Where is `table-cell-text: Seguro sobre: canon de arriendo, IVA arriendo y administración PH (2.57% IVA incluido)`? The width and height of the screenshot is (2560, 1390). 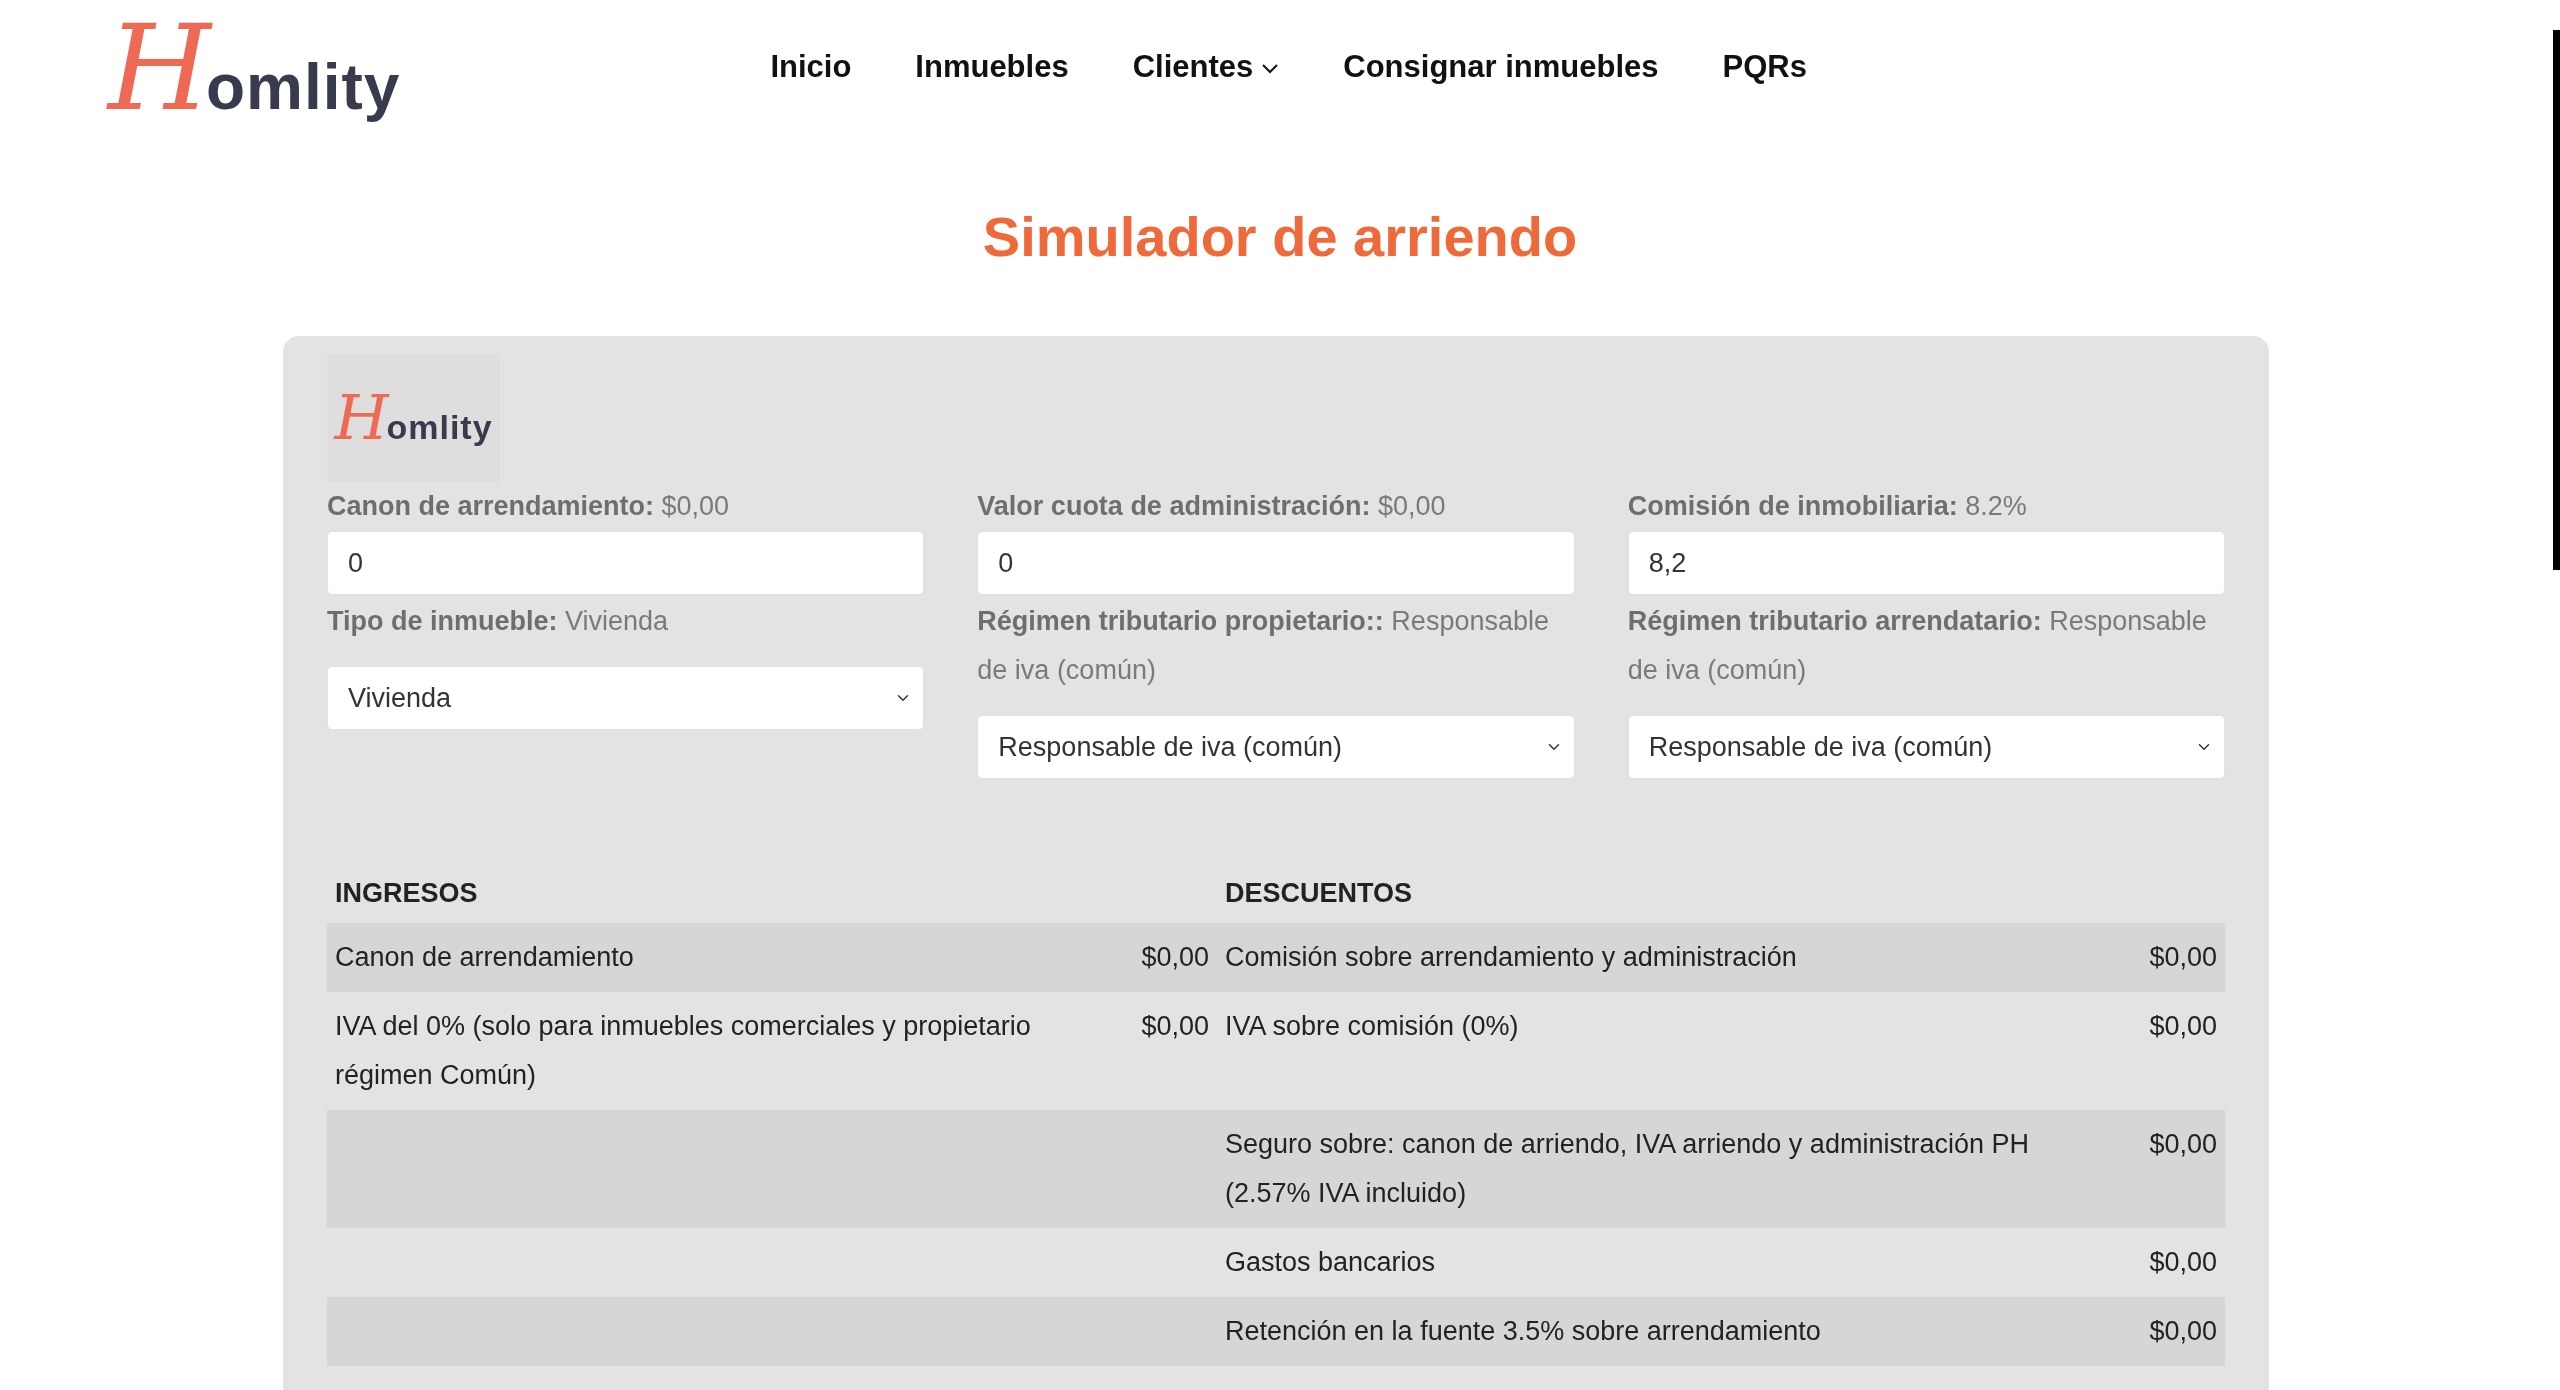
table-cell-text: Seguro sobre: canon de arriendo, IVA arriendo y administración PH (2.57% IVA incluido) is located at coordinates (1627, 1169).